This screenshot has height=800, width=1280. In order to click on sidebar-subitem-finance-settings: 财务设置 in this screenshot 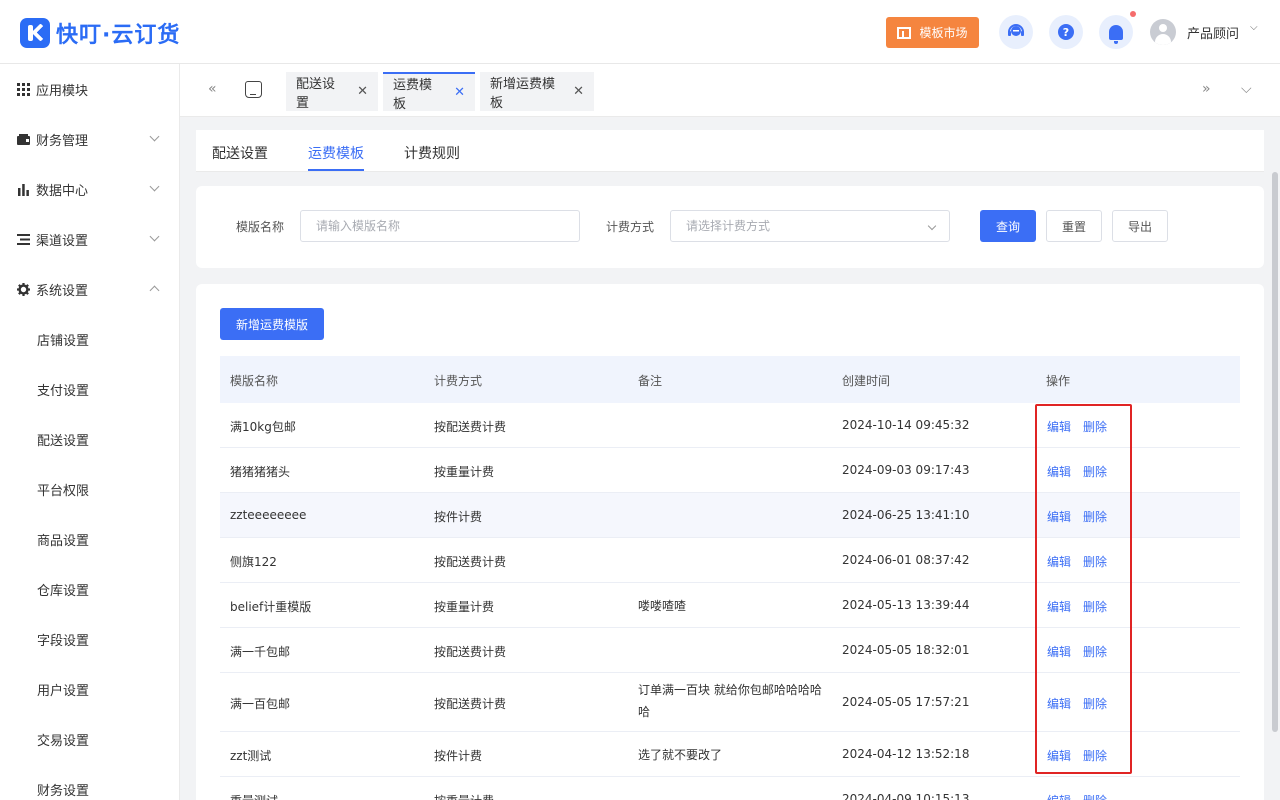, I will do `click(63, 789)`.